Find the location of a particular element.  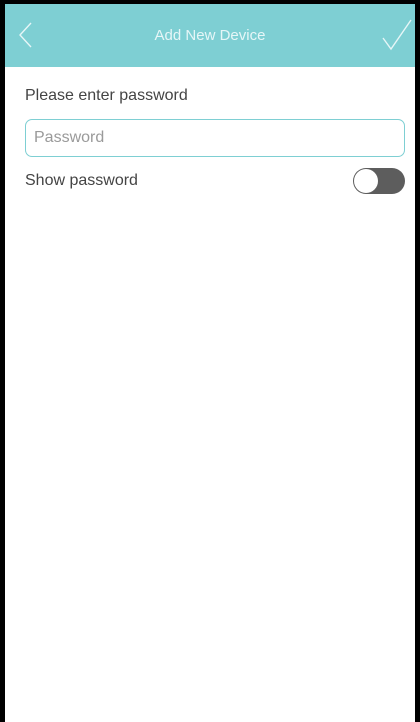

form: Please enter password Show password is located at coordinates (210, 140).